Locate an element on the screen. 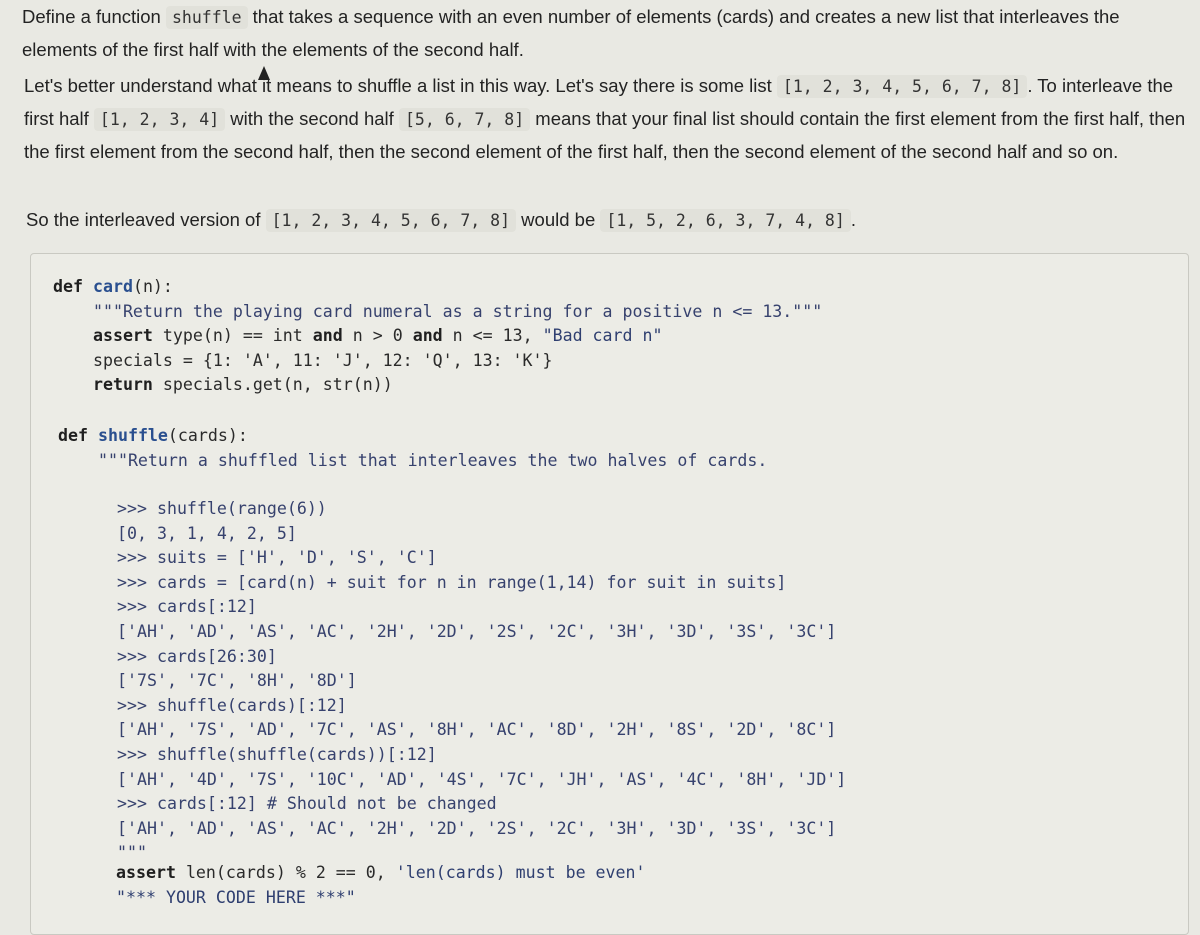 Image resolution: width=1200 pixels, height=935 pixels. code-text: len(cards) % 2 == 0, is located at coordinates (285, 872).